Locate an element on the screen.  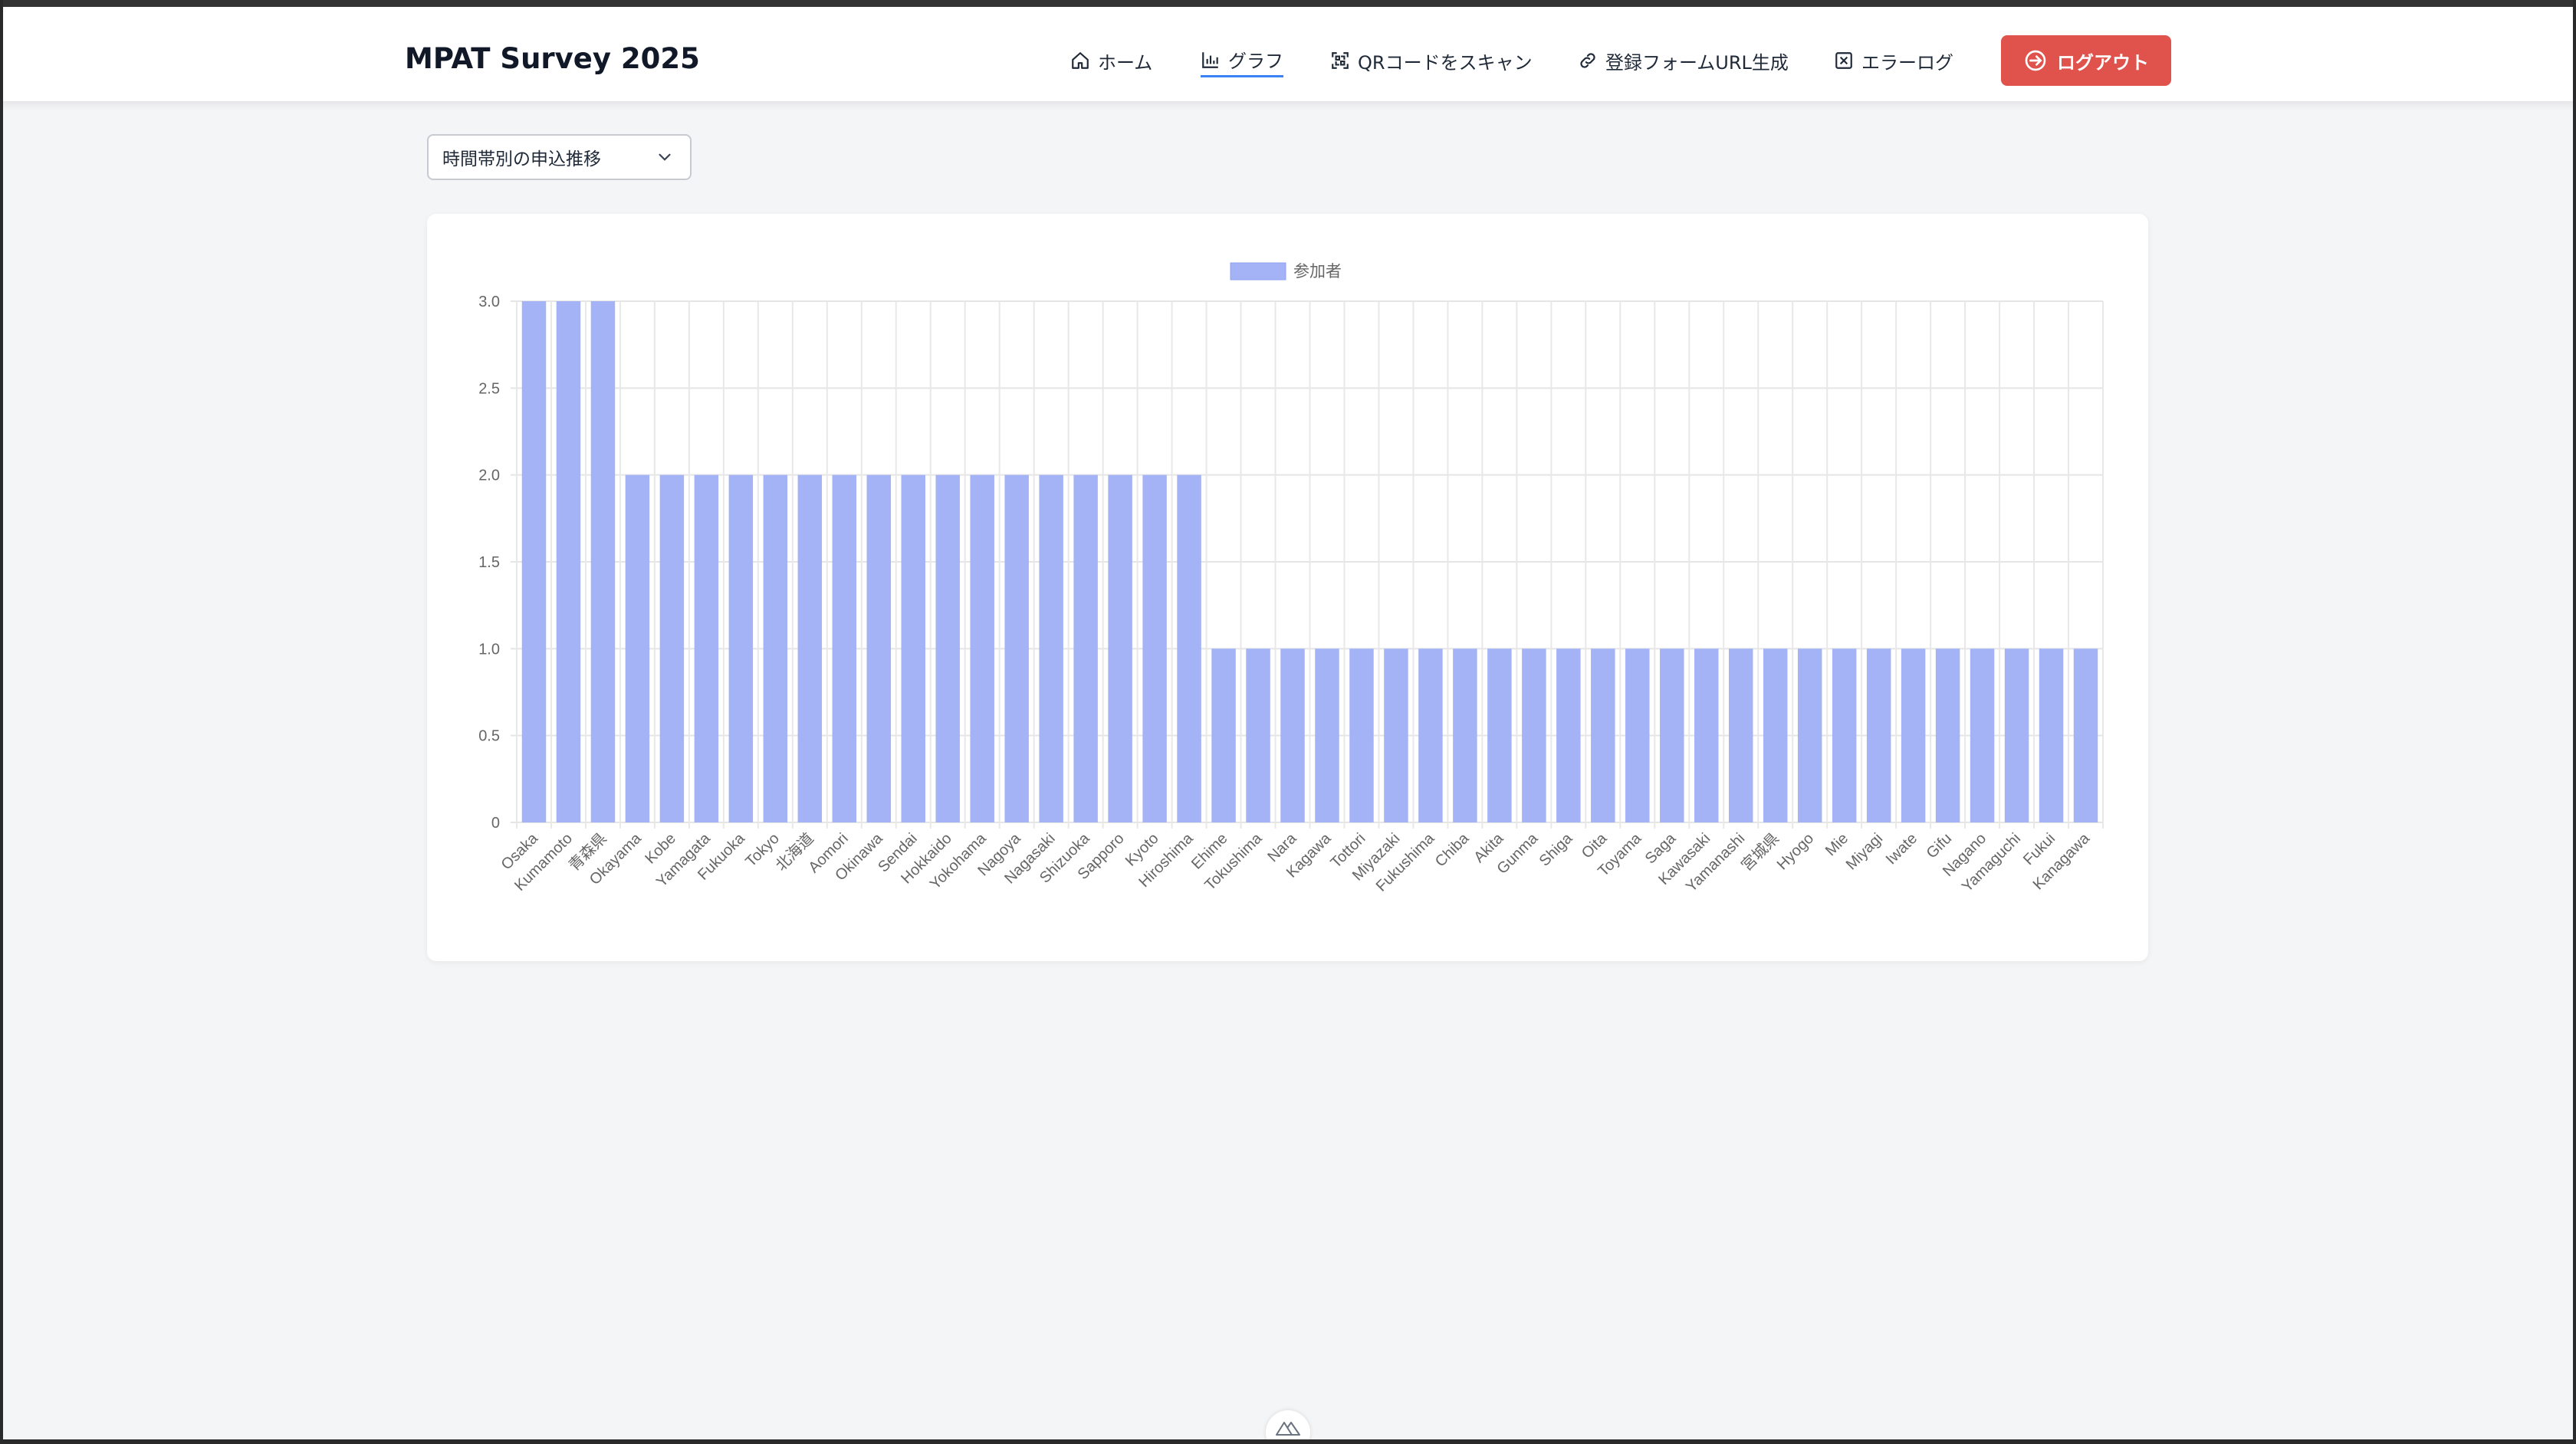
x-tick-label: Miyagi is located at coordinates (1865, 851).